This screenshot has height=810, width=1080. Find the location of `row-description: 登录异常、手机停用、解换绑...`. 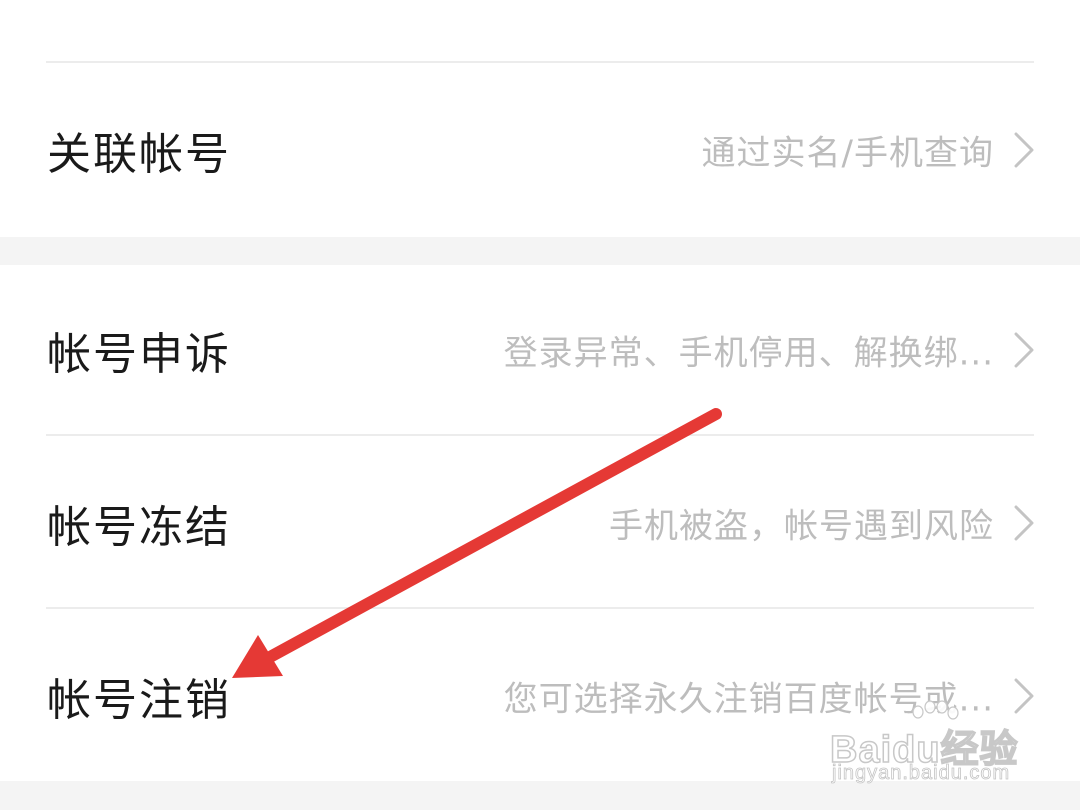

row-description: 登录异常、手机停用、解换绑... is located at coordinates (748, 353).